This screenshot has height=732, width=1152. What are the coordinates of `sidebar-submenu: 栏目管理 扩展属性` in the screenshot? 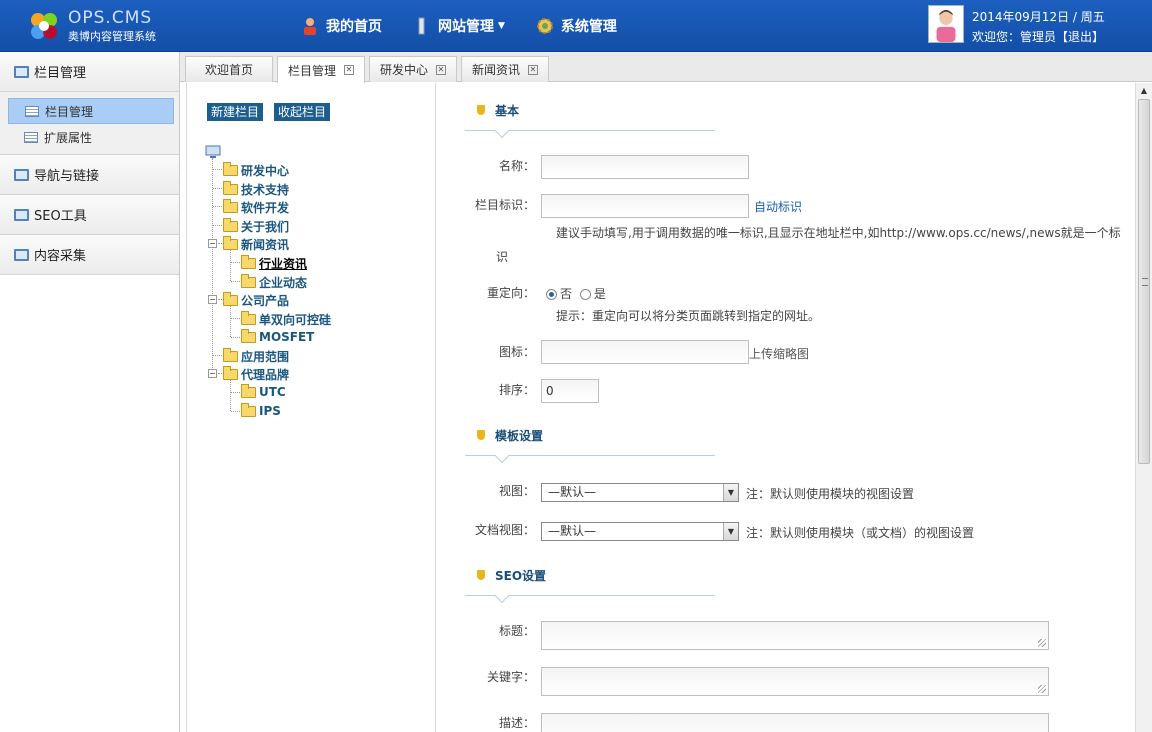 It's located at (89, 123).